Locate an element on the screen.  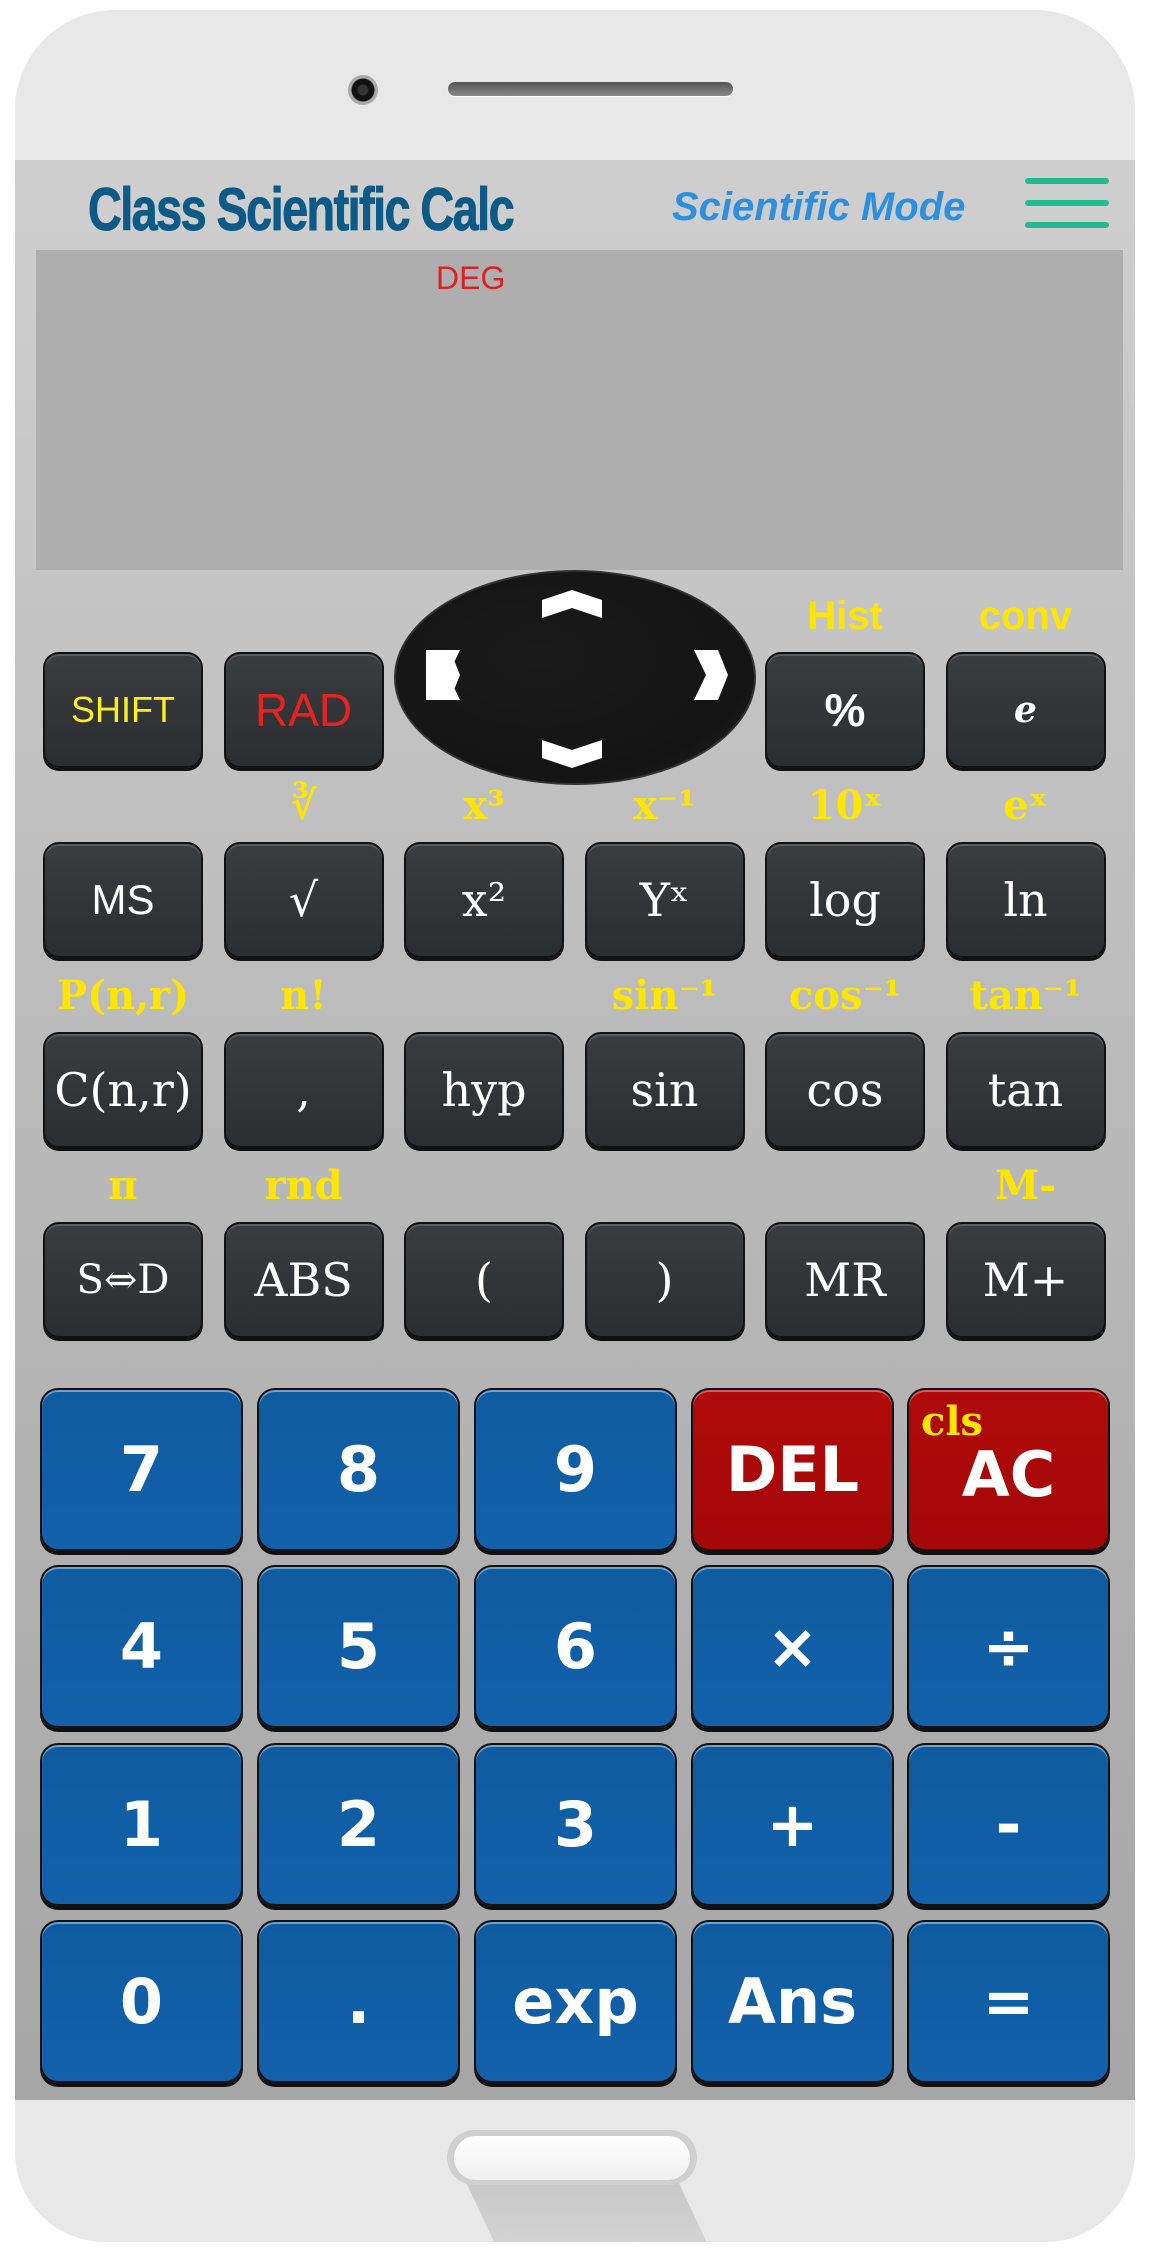
hyp-key-label: hyp is located at coordinates (484, 1090).